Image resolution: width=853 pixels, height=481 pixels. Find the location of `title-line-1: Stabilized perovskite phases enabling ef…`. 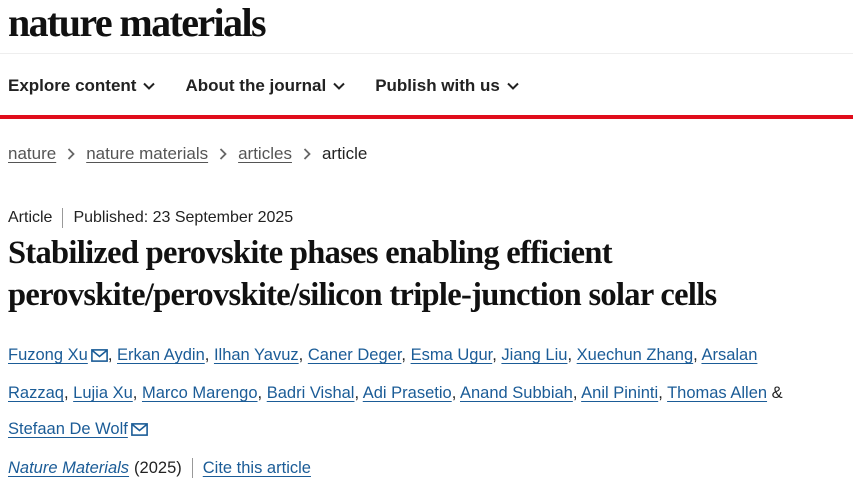

title-line-1: Stabilized perovskite phases enabling ef… is located at coordinates (310, 253).